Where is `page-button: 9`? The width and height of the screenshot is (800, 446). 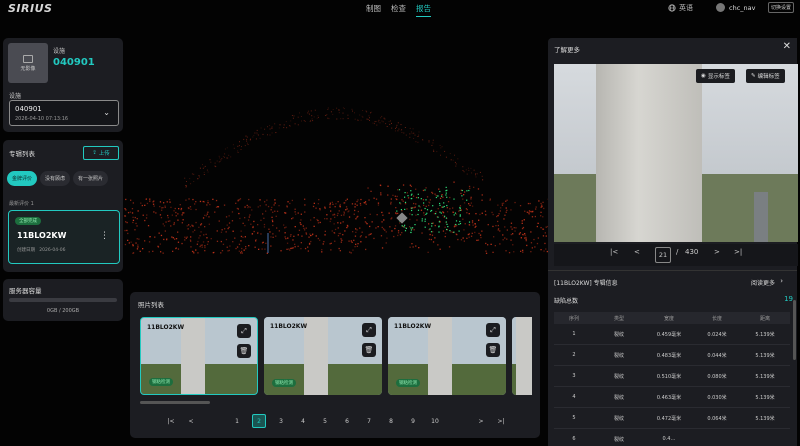
page-button: 9 is located at coordinates (413, 421).